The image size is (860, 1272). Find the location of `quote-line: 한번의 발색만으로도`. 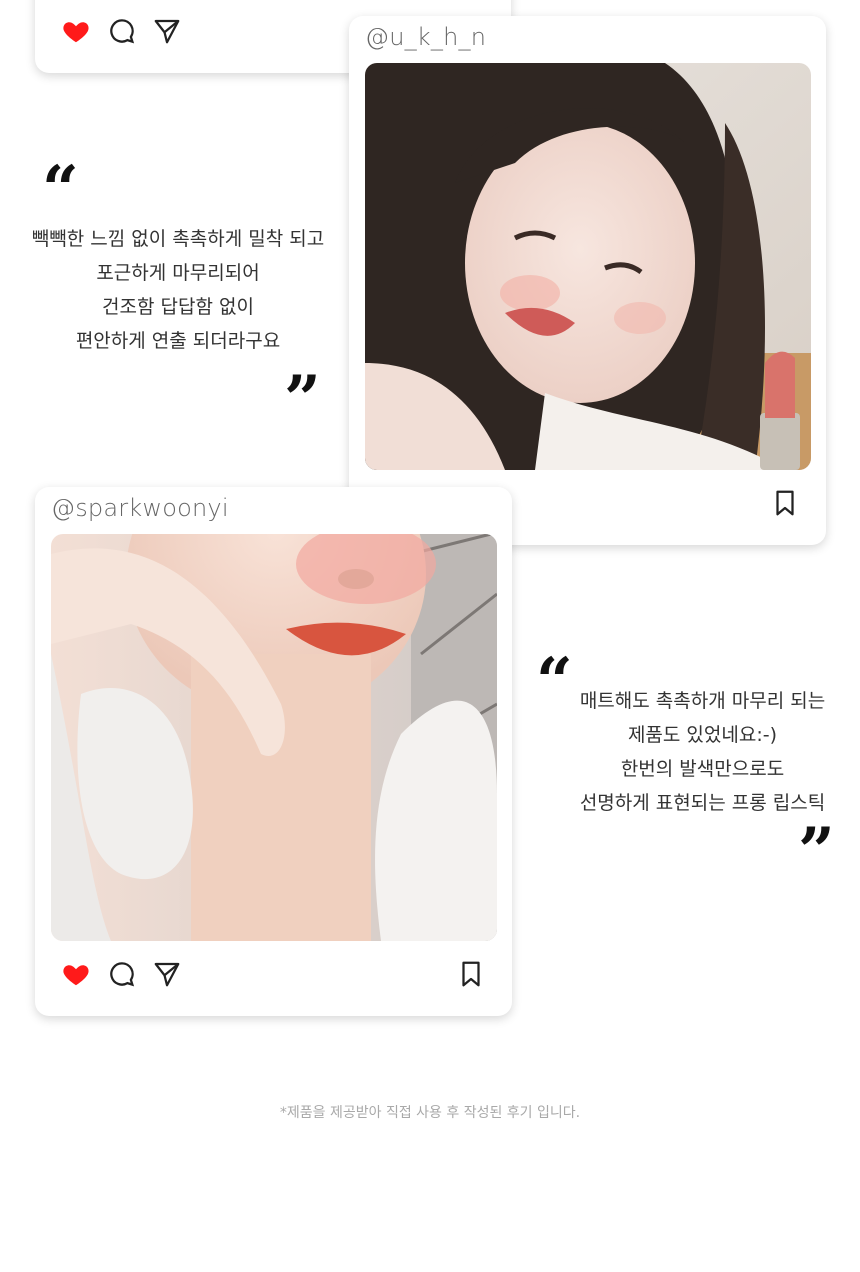

quote-line: 한번의 발색만으로도 is located at coordinates (702, 769).